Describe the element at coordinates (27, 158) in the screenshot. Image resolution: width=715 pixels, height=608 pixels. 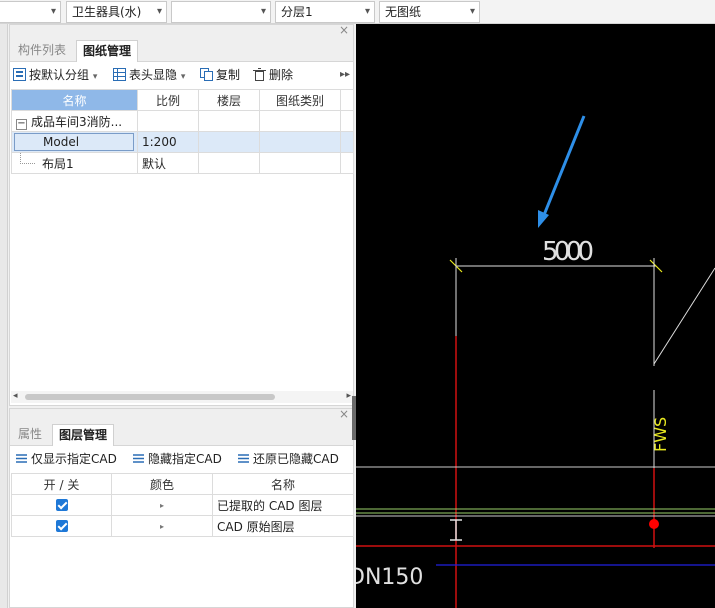
I see `tree-line` at that location.